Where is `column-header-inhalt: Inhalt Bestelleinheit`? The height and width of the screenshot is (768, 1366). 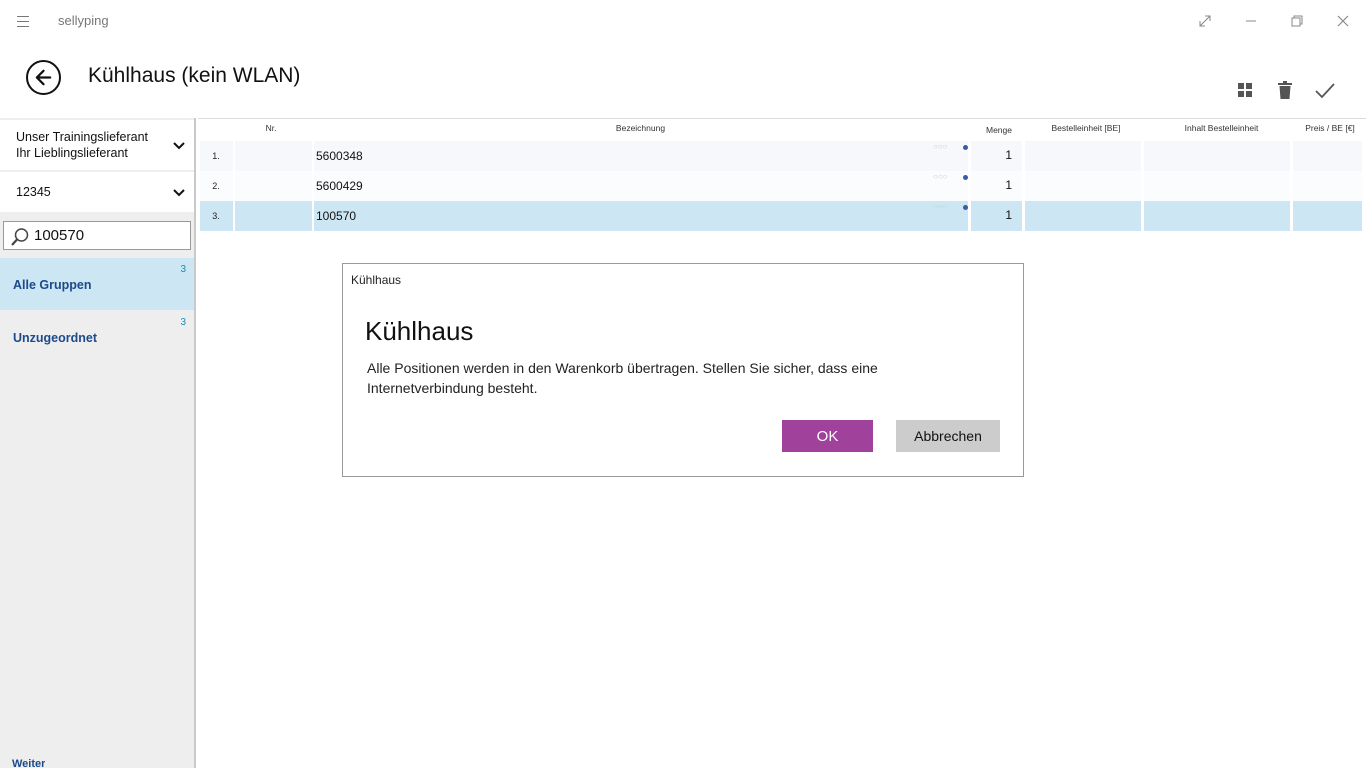 column-header-inhalt: Inhalt Bestelleinheit is located at coordinates (1221, 128).